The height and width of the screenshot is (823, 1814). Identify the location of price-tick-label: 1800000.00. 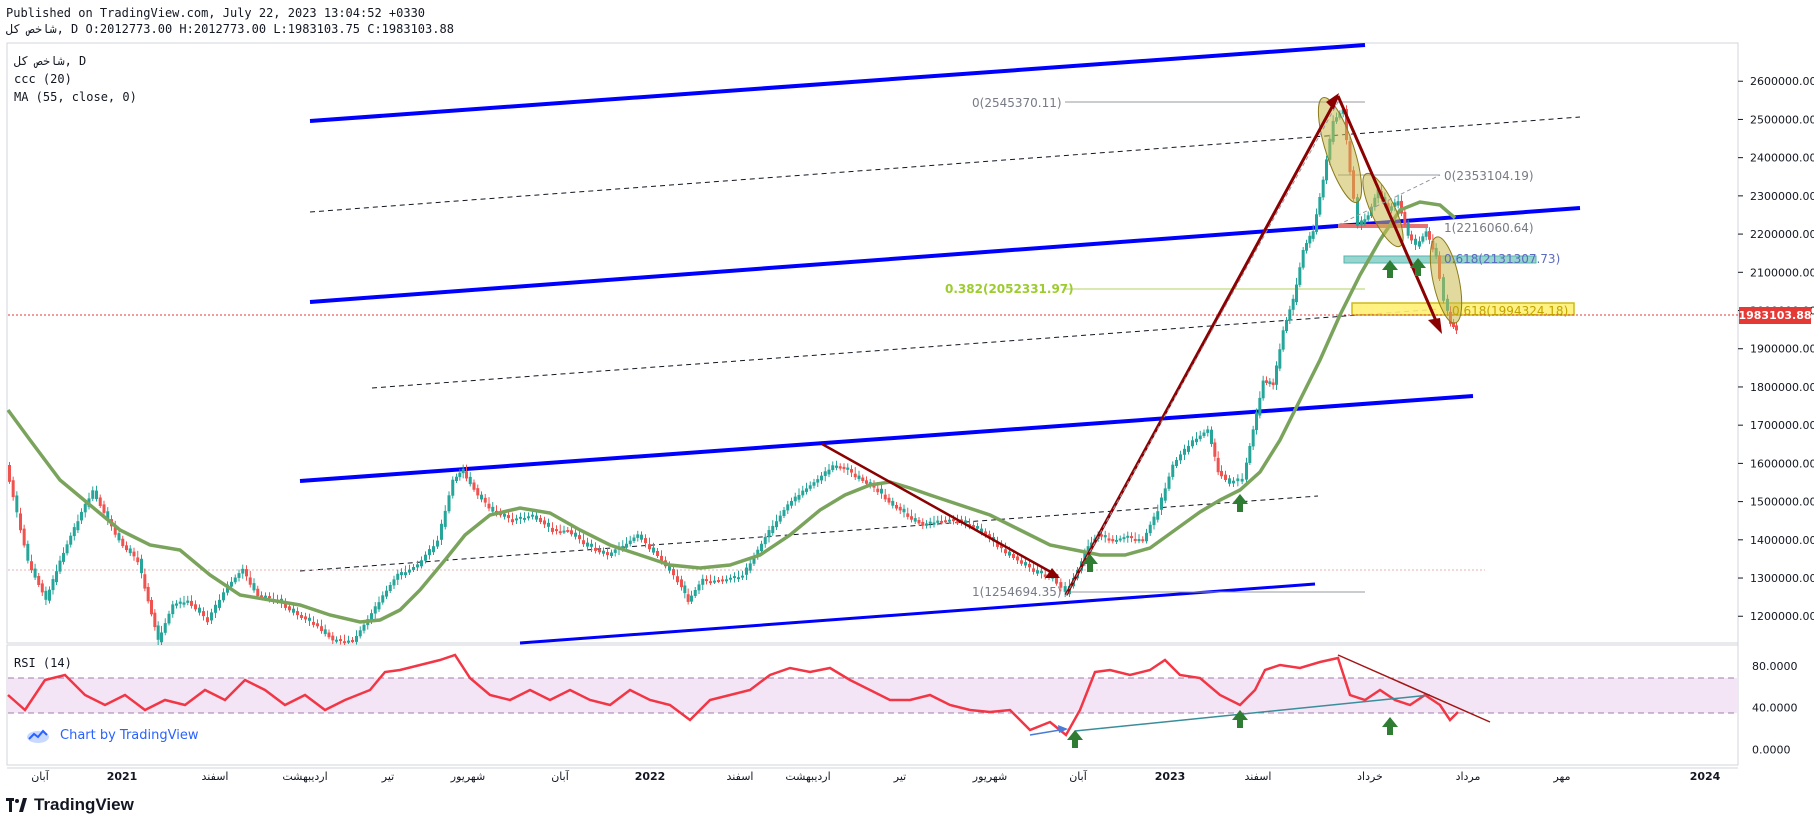
(1782, 387).